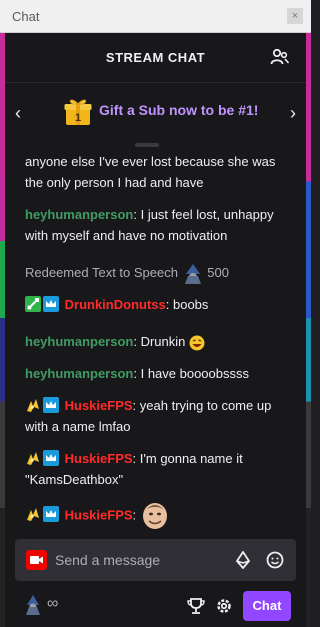 The height and width of the screenshot is (627, 320). I want to click on bits-icon, so click(243, 560).